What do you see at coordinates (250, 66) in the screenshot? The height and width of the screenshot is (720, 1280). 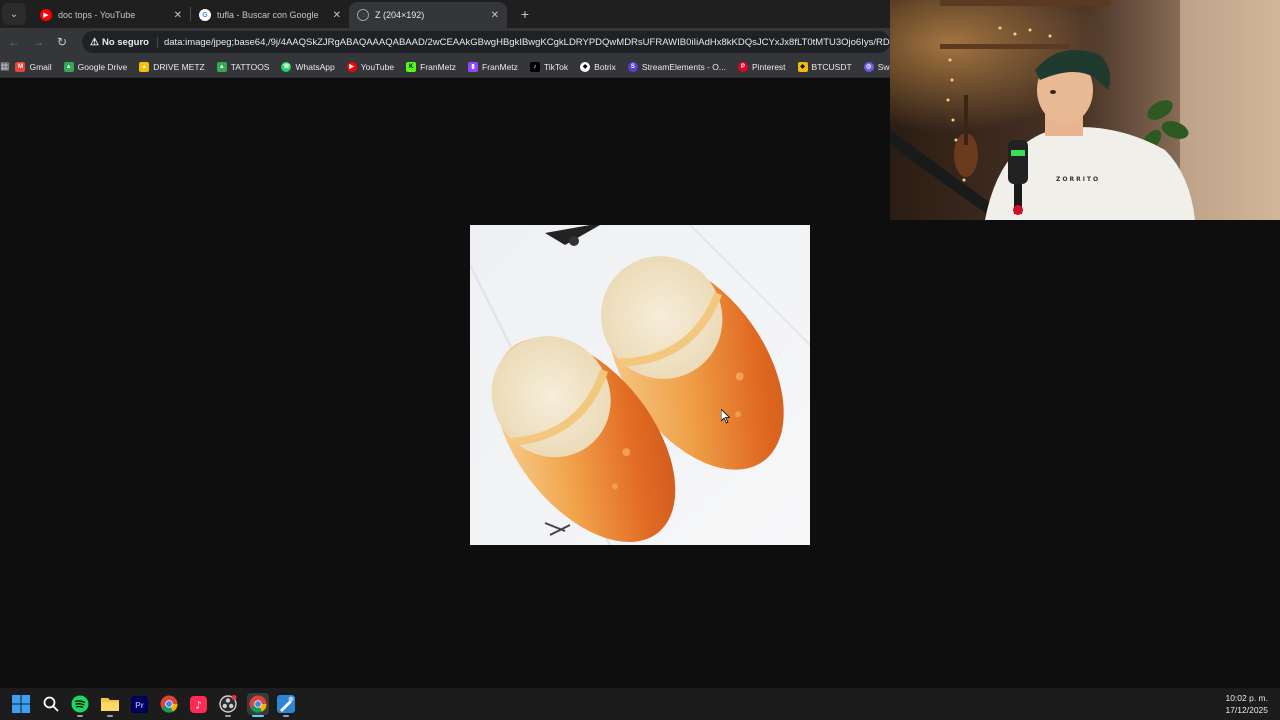 I see `bookmark-label: TATTOOS` at bounding box center [250, 66].